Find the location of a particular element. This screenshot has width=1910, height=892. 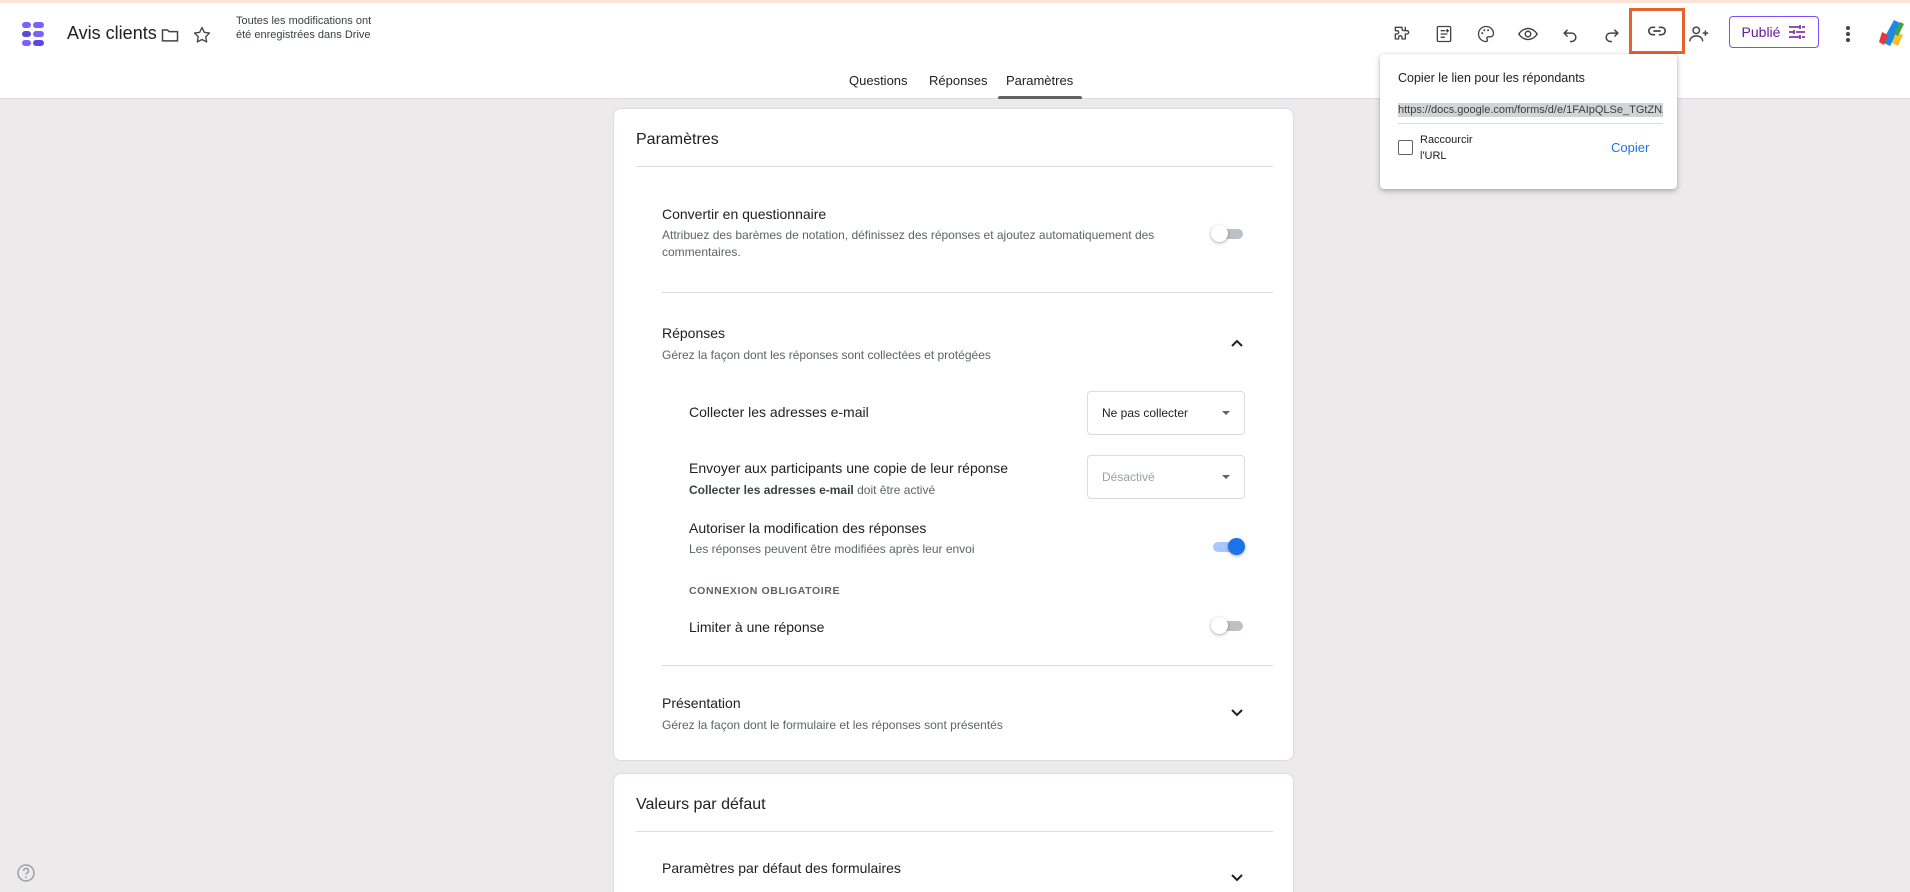

undo-icon is located at coordinates (1570, 34).